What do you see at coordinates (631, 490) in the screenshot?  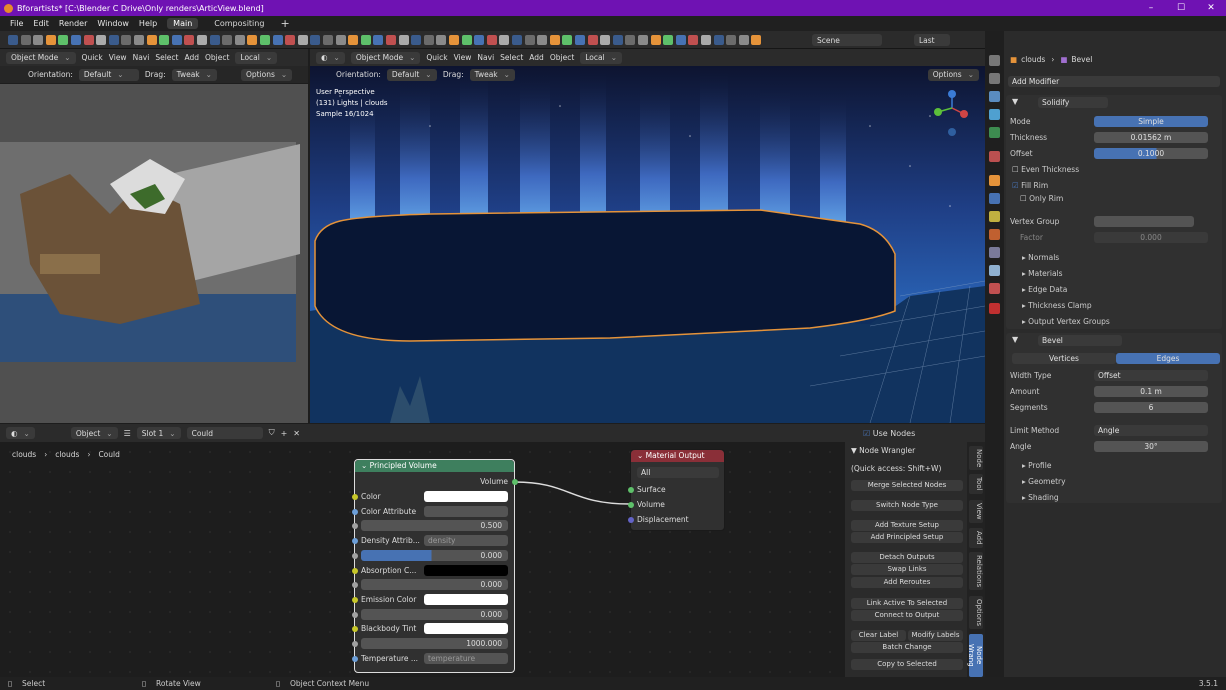 I see `surface-socket` at bounding box center [631, 490].